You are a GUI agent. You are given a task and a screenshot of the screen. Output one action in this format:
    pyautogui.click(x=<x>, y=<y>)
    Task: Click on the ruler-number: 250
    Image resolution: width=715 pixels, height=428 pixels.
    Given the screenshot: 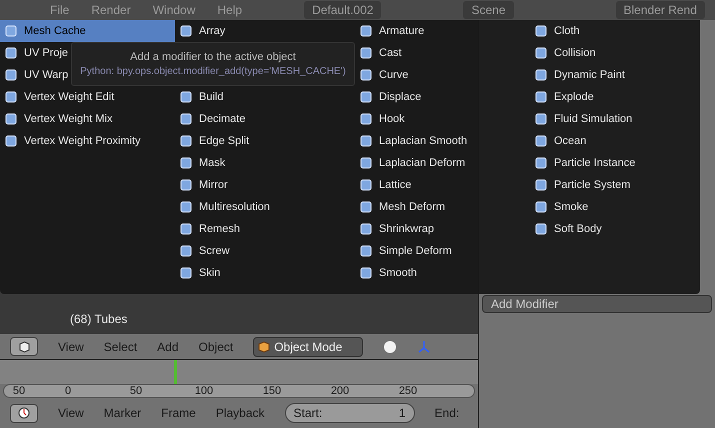 What is the action you would take?
    pyautogui.click(x=408, y=391)
    